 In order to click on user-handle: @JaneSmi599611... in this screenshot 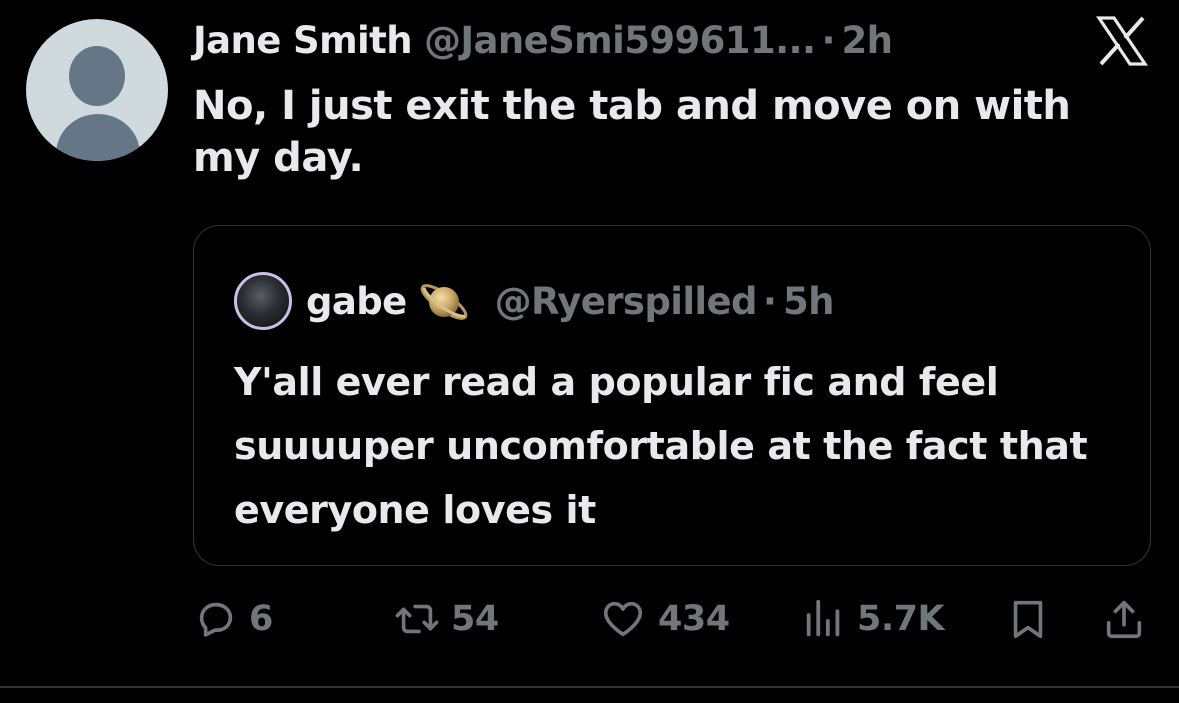, I will do `click(620, 41)`.